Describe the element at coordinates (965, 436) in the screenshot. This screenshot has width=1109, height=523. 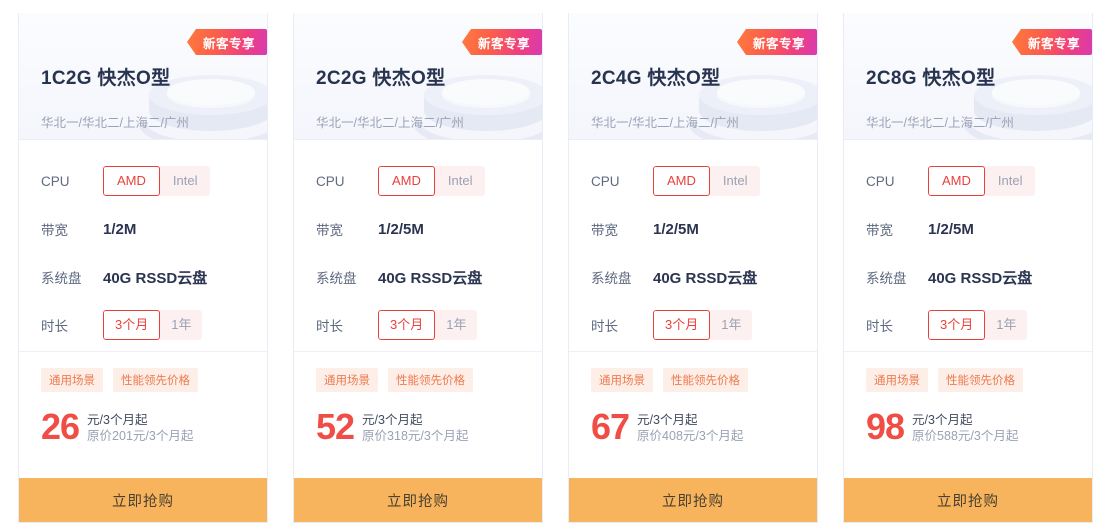
I see `price-original: 原价588元/3个月起` at that location.